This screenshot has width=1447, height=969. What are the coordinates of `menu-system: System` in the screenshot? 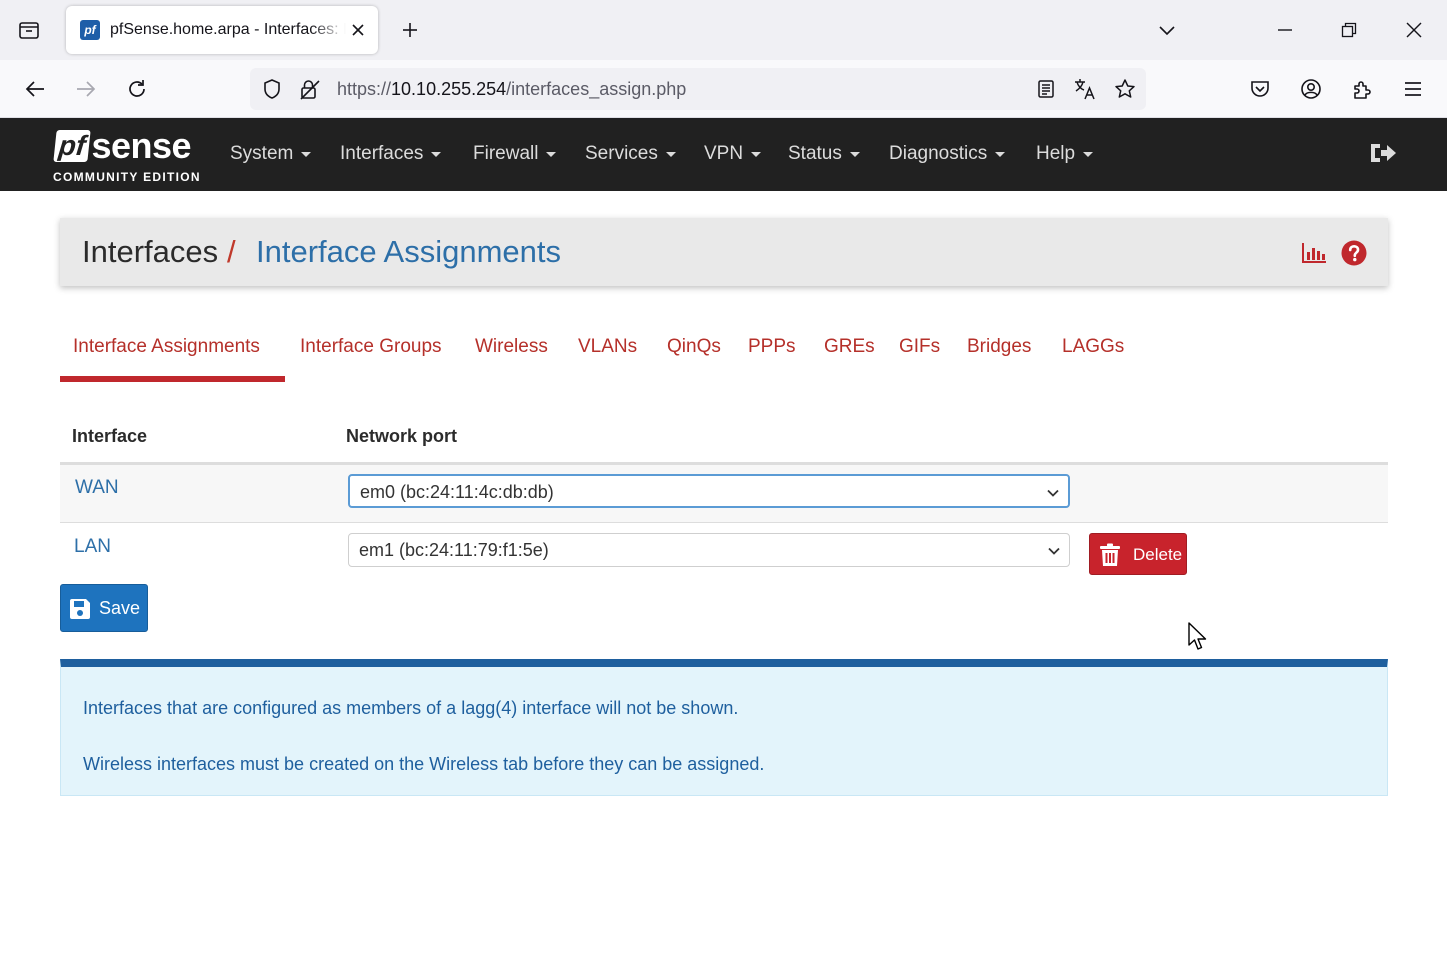 It's located at (271, 154).